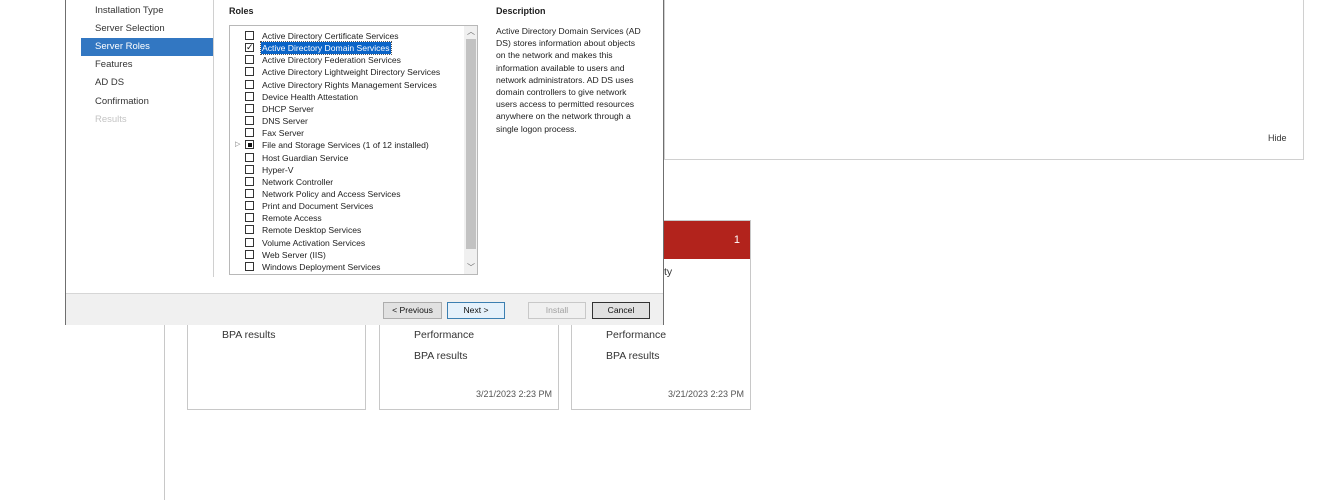 Image resolution: width=1320 pixels, height=500 pixels. Describe the element at coordinates (331, 193) in the screenshot. I see `role-label: Network Policy and Access Services` at that location.